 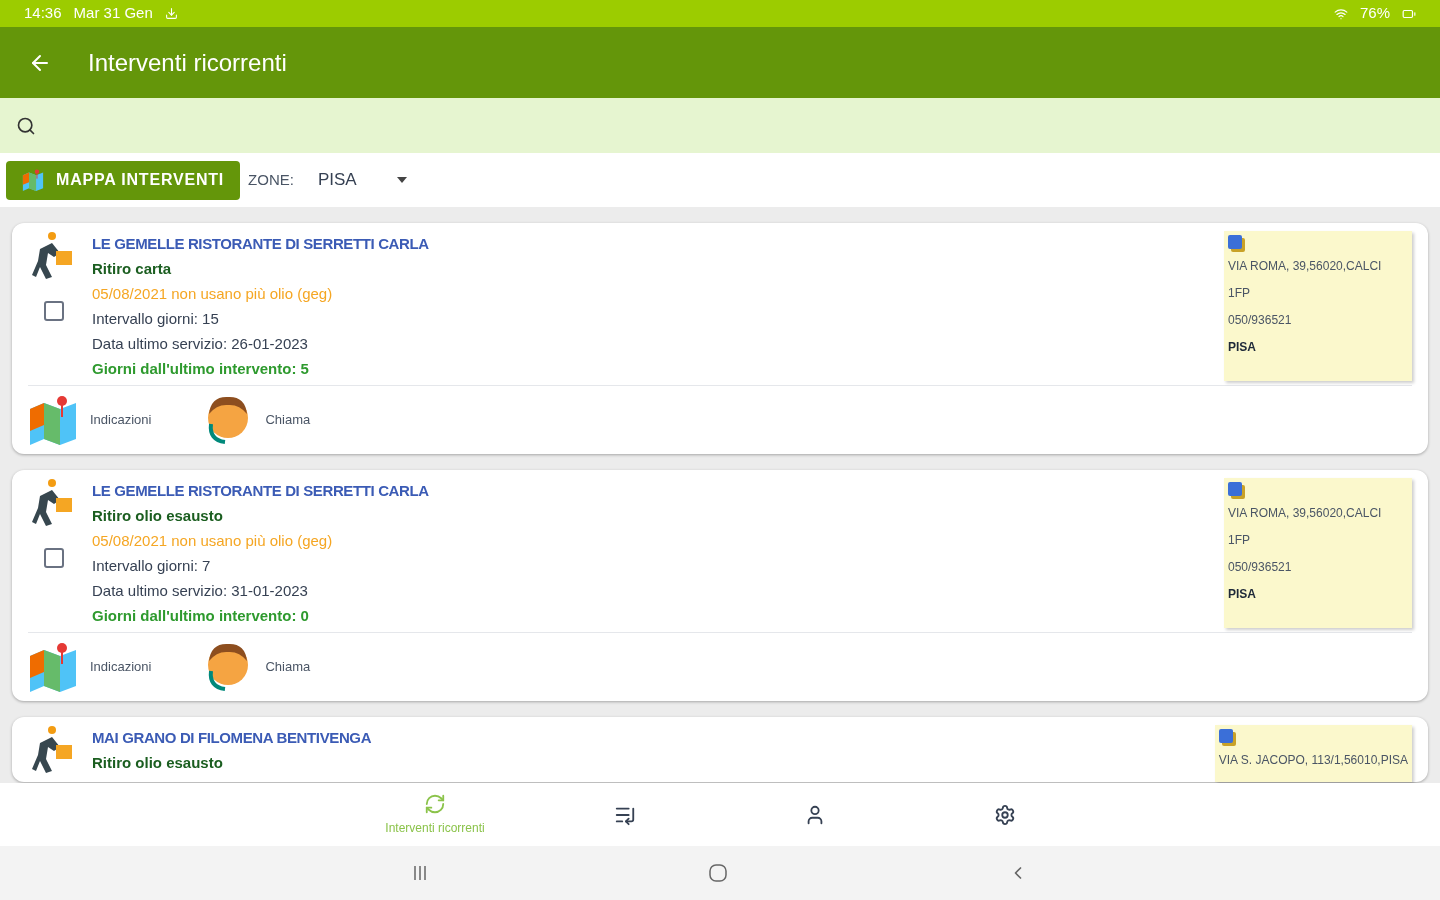 I want to click on zone-label: ZONE:, so click(x=271, y=179).